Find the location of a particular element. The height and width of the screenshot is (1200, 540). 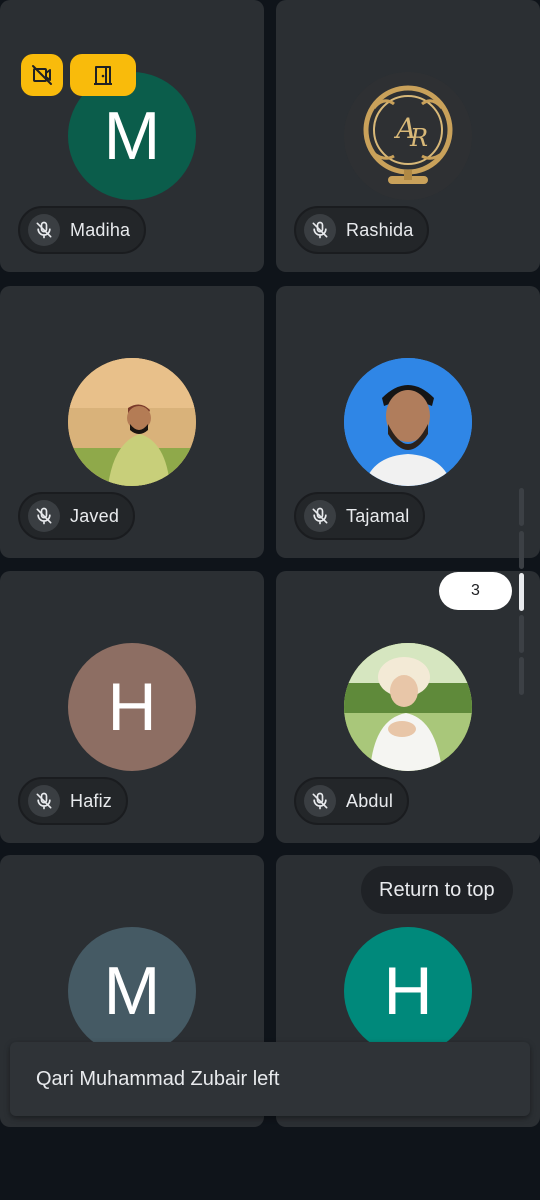

page-number: 3 is located at coordinates (475, 590).